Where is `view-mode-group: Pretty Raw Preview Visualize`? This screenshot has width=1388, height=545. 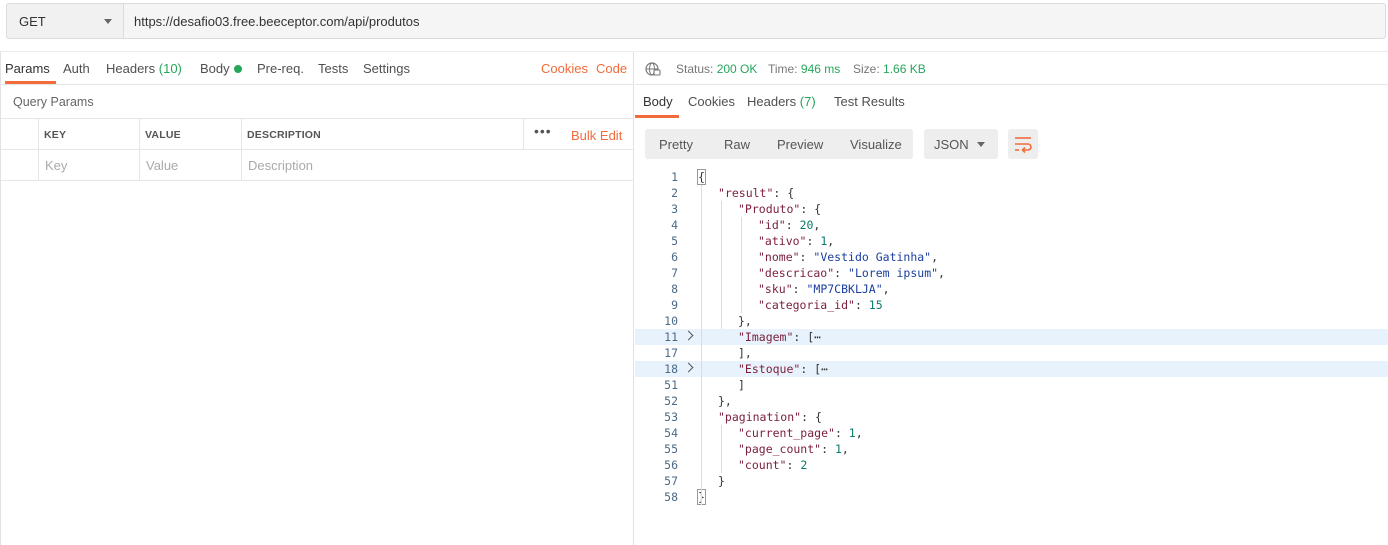
view-mode-group: Pretty Raw Preview Visualize is located at coordinates (779, 144).